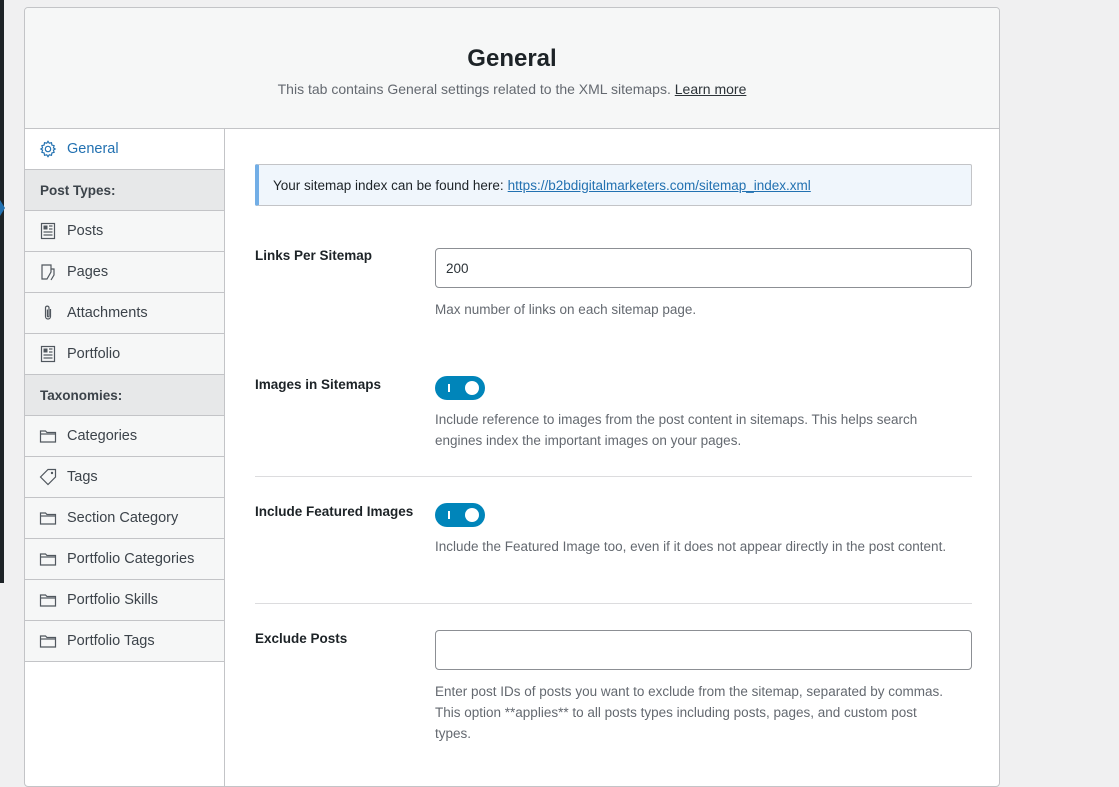 This screenshot has width=1119, height=787. What do you see at coordinates (224, 724) in the screenshot?
I see `content-divider` at bounding box center [224, 724].